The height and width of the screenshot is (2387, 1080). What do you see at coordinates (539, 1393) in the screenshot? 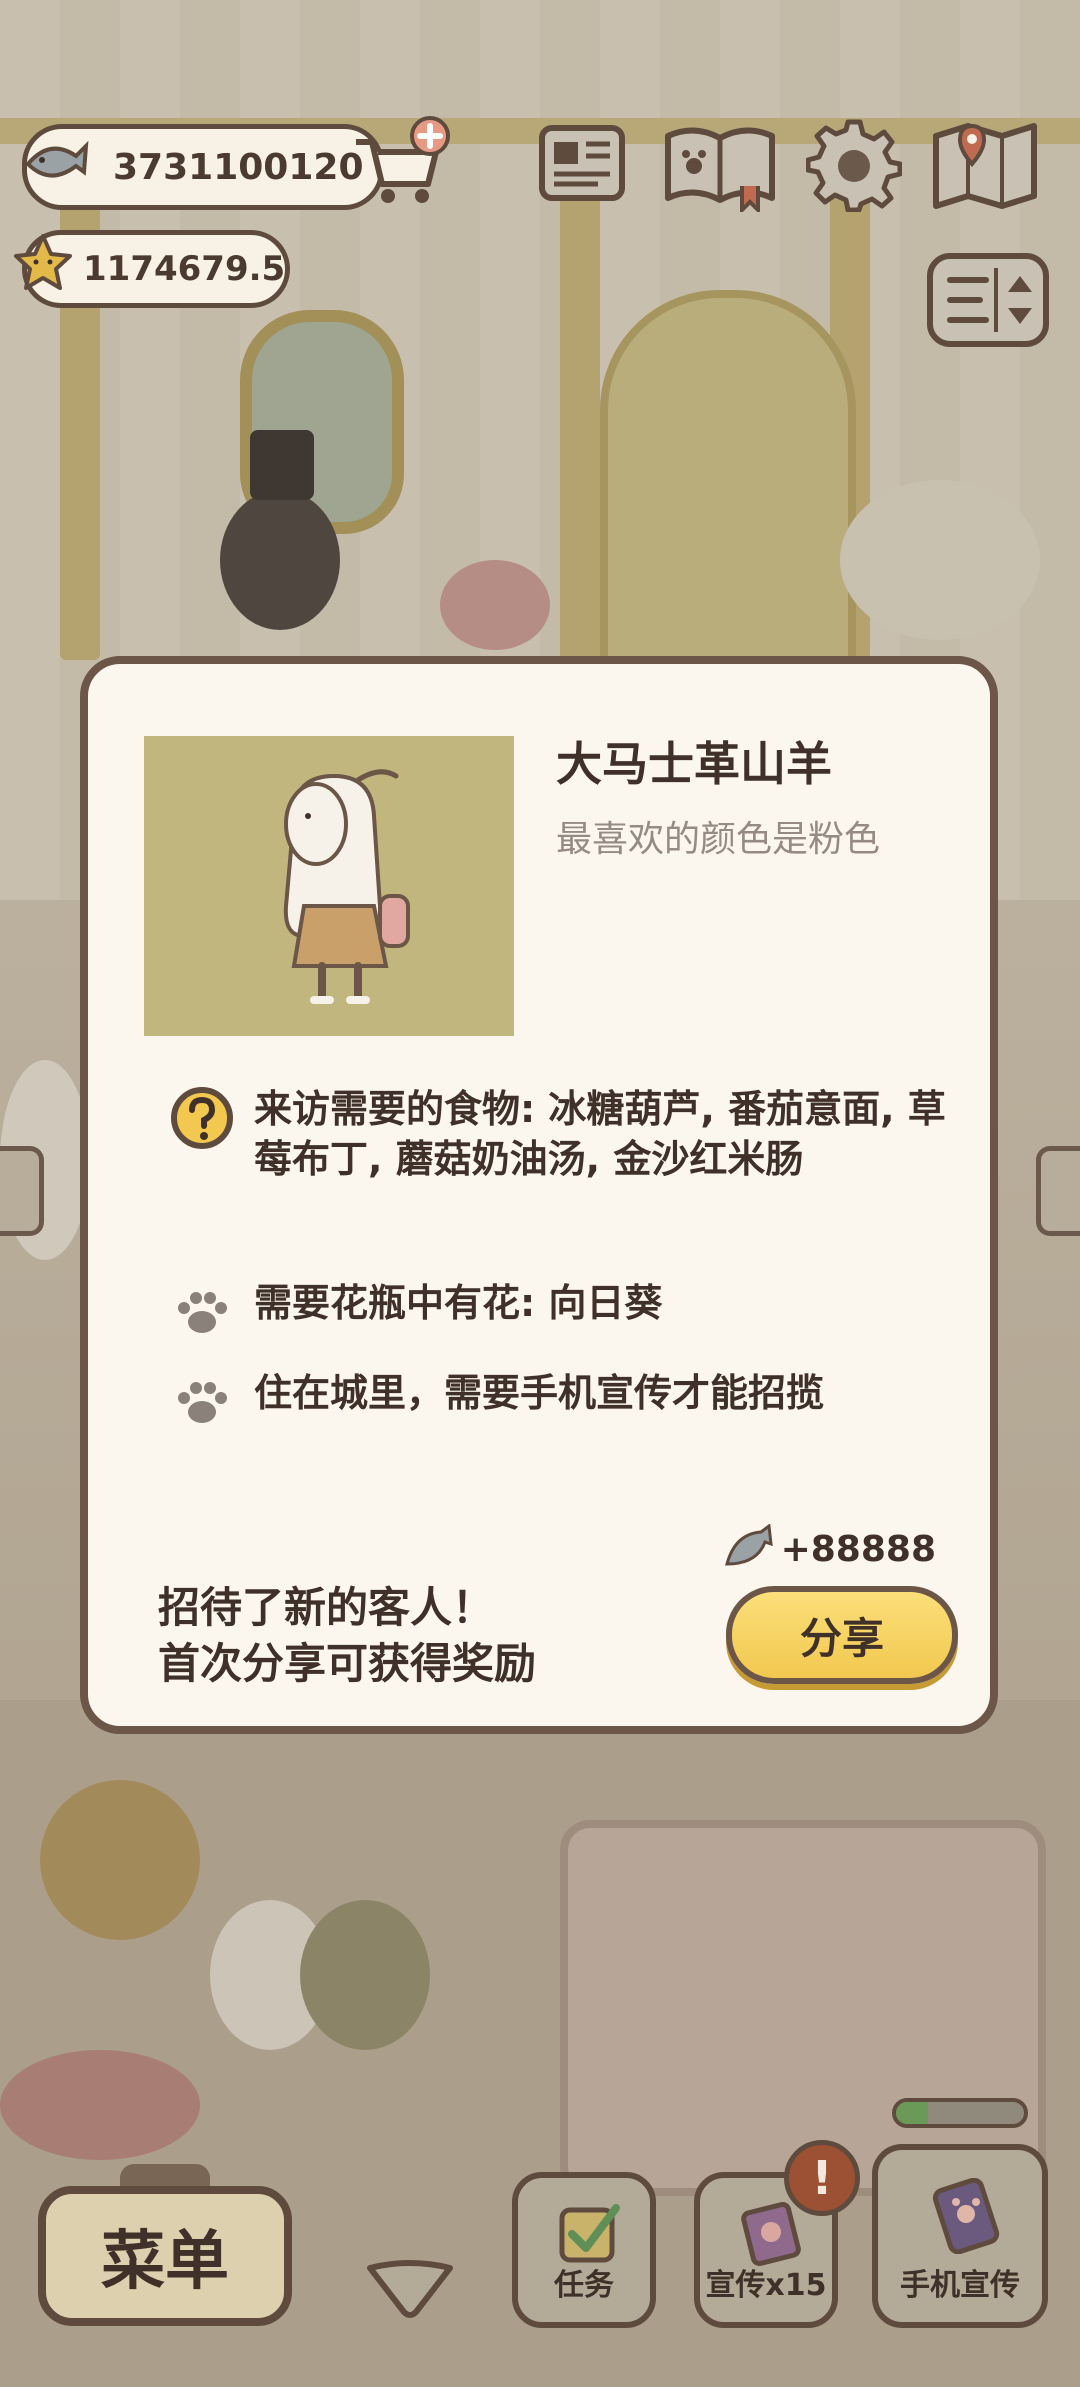
I see `requirement-text: 住在城里，需要手机宣传才能招揽` at bounding box center [539, 1393].